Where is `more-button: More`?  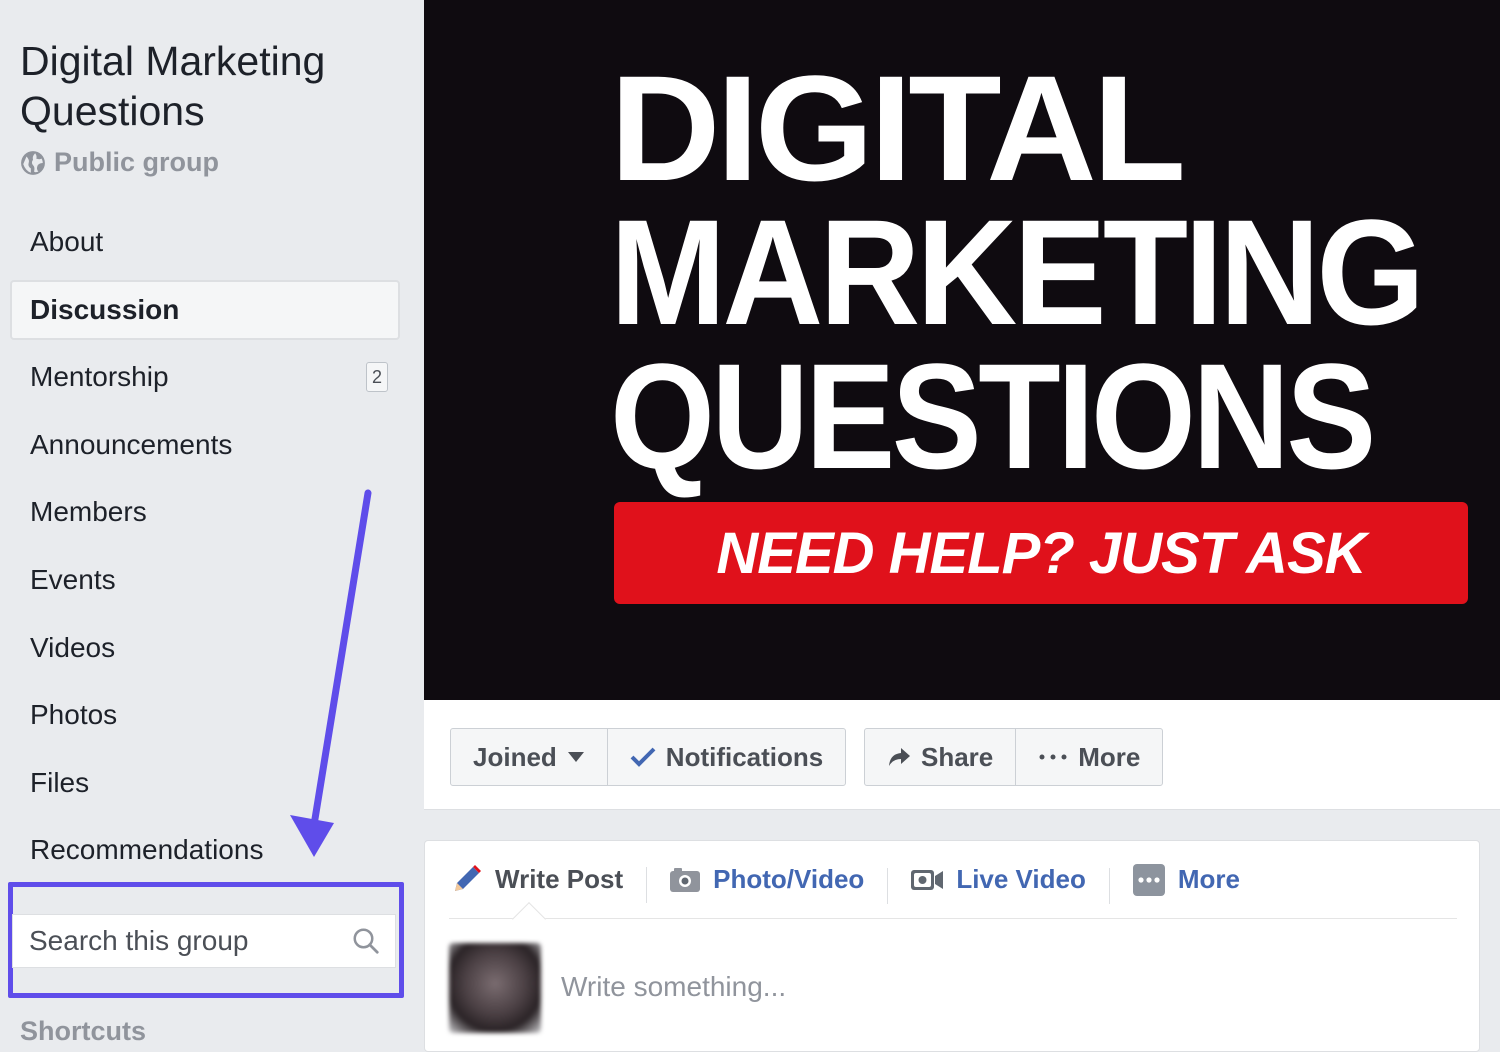 more-button: More is located at coordinates (1088, 757).